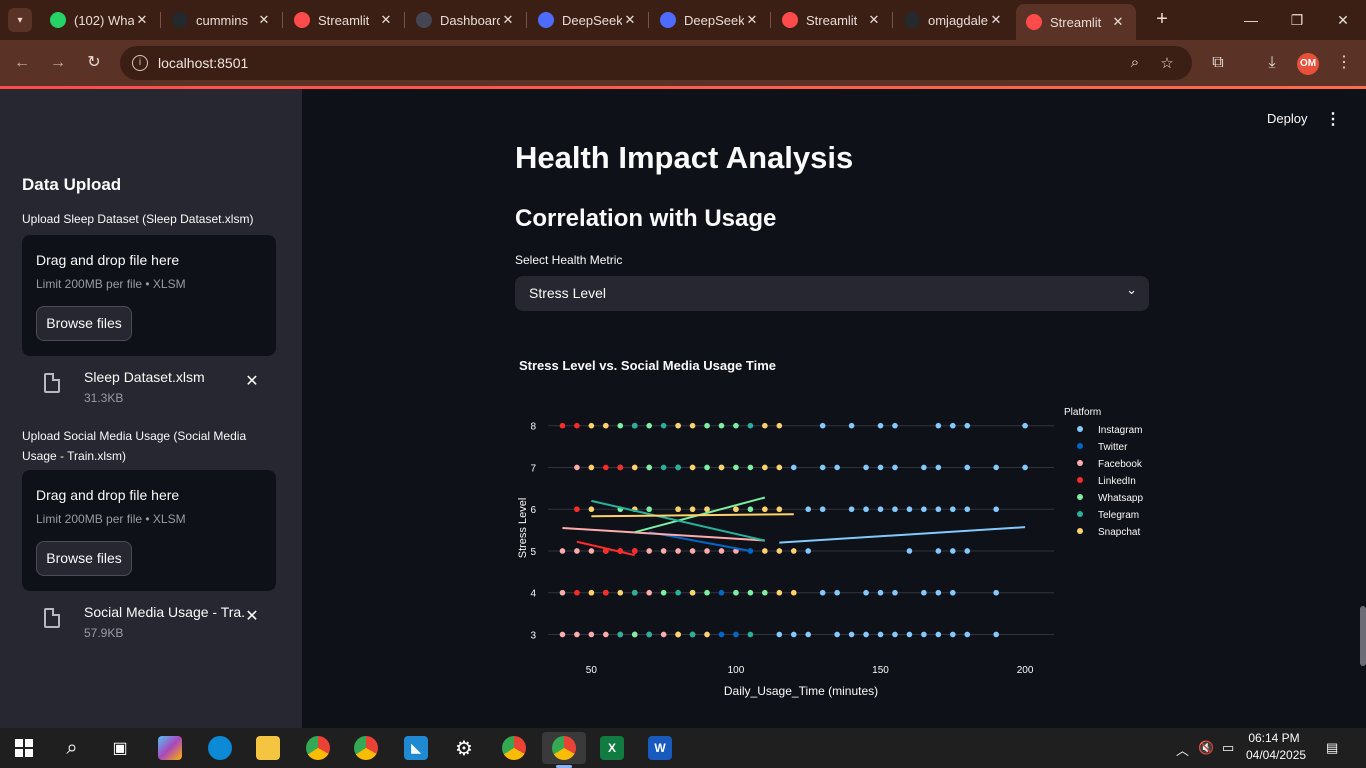 Image resolution: width=1366 pixels, height=768 pixels. What do you see at coordinates (1276, 747) in the screenshot?
I see `taskbar-clock: 06:14 PM 04/04/2025` at bounding box center [1276, 747].